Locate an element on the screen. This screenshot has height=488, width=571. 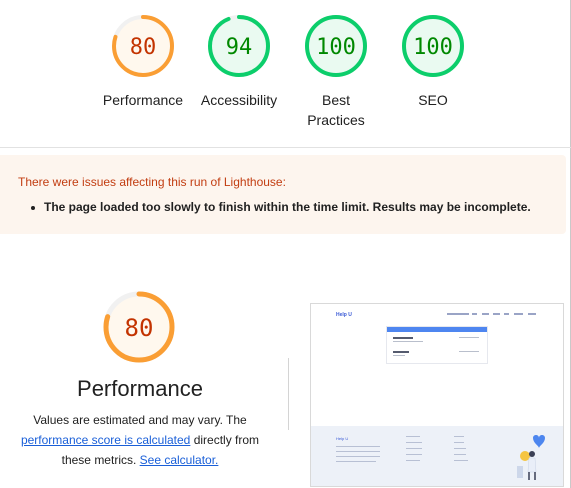
accessibility-gauge-ring: 94 is located at coordinates (239, 46).